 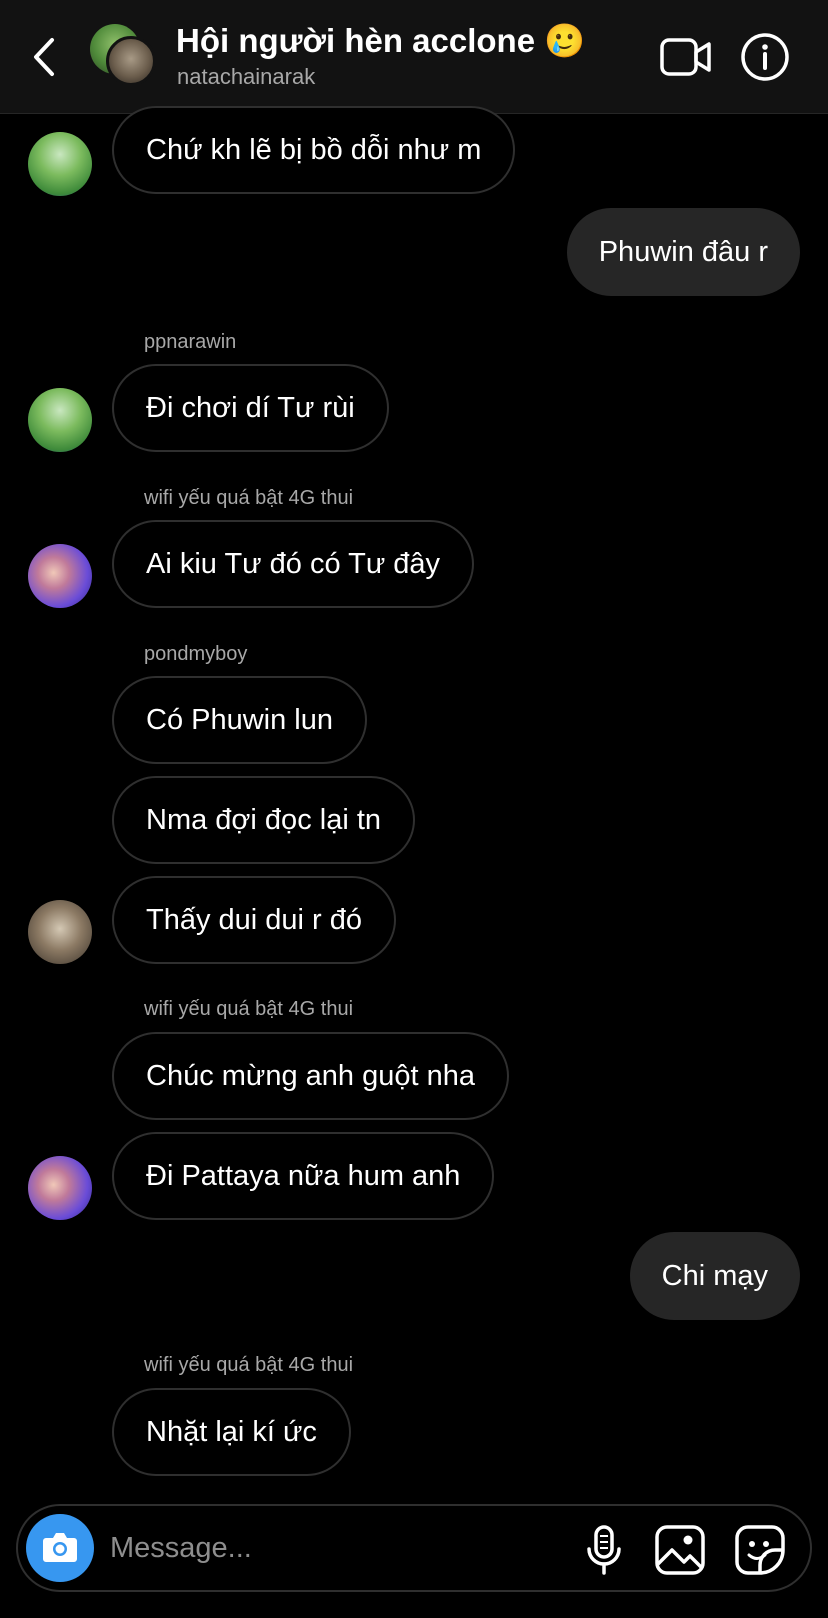 What do you see at coordinates (683, 252) in the screenshot?
I see `message-bubble-outgoing: Phuwin đâu r` at bounding box center [683, 252].